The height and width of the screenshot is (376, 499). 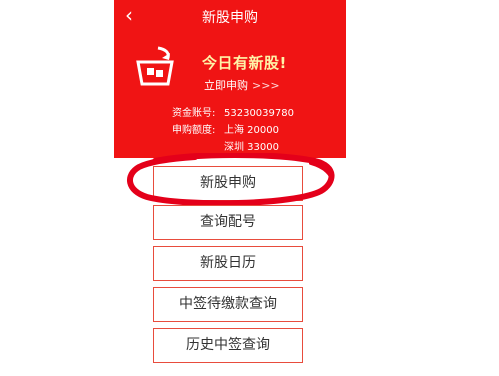 I want to click on ipo-calendar-button: 新股日历, so click(x=228, y=263).